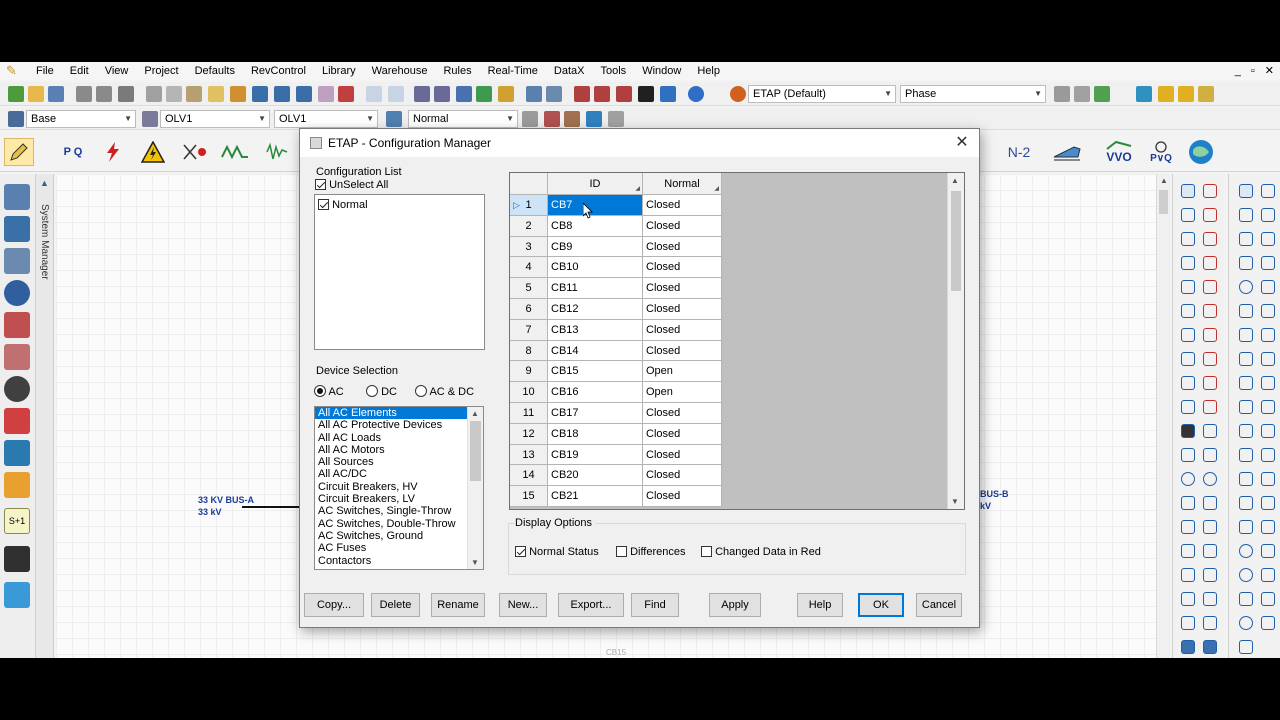  I want to click on spot-network-icon, so click(1188, 599).